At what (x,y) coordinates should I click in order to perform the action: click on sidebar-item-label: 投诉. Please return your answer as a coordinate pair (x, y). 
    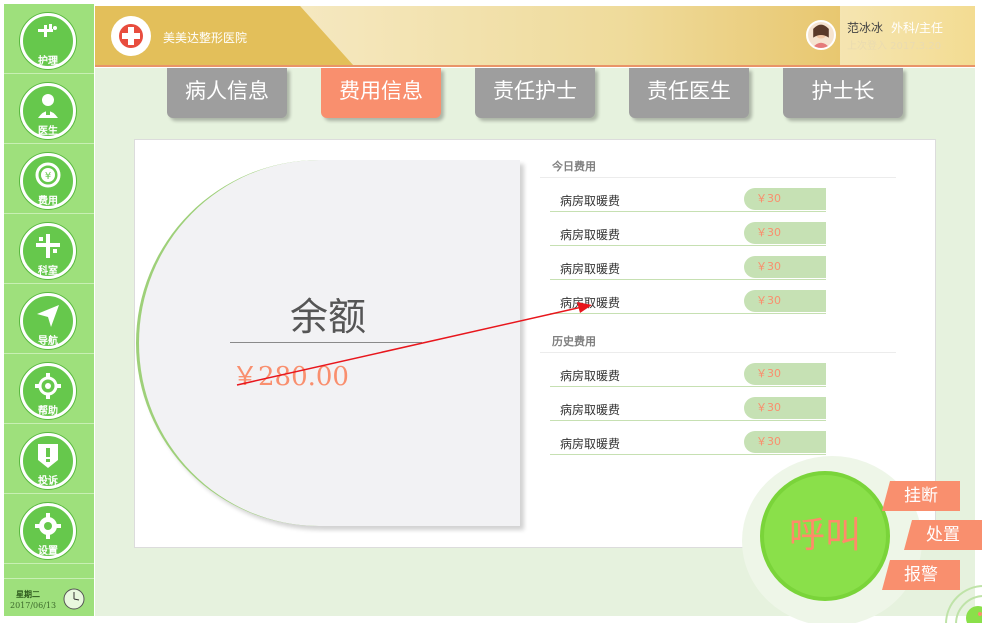
    Looking at the image, I should click on (48, 481).